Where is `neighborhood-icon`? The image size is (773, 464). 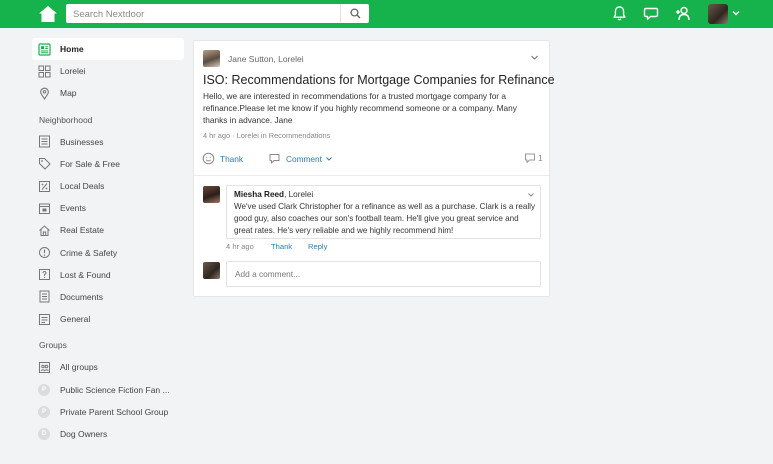 neighborhood-icon is located at coordinates (44, 71).